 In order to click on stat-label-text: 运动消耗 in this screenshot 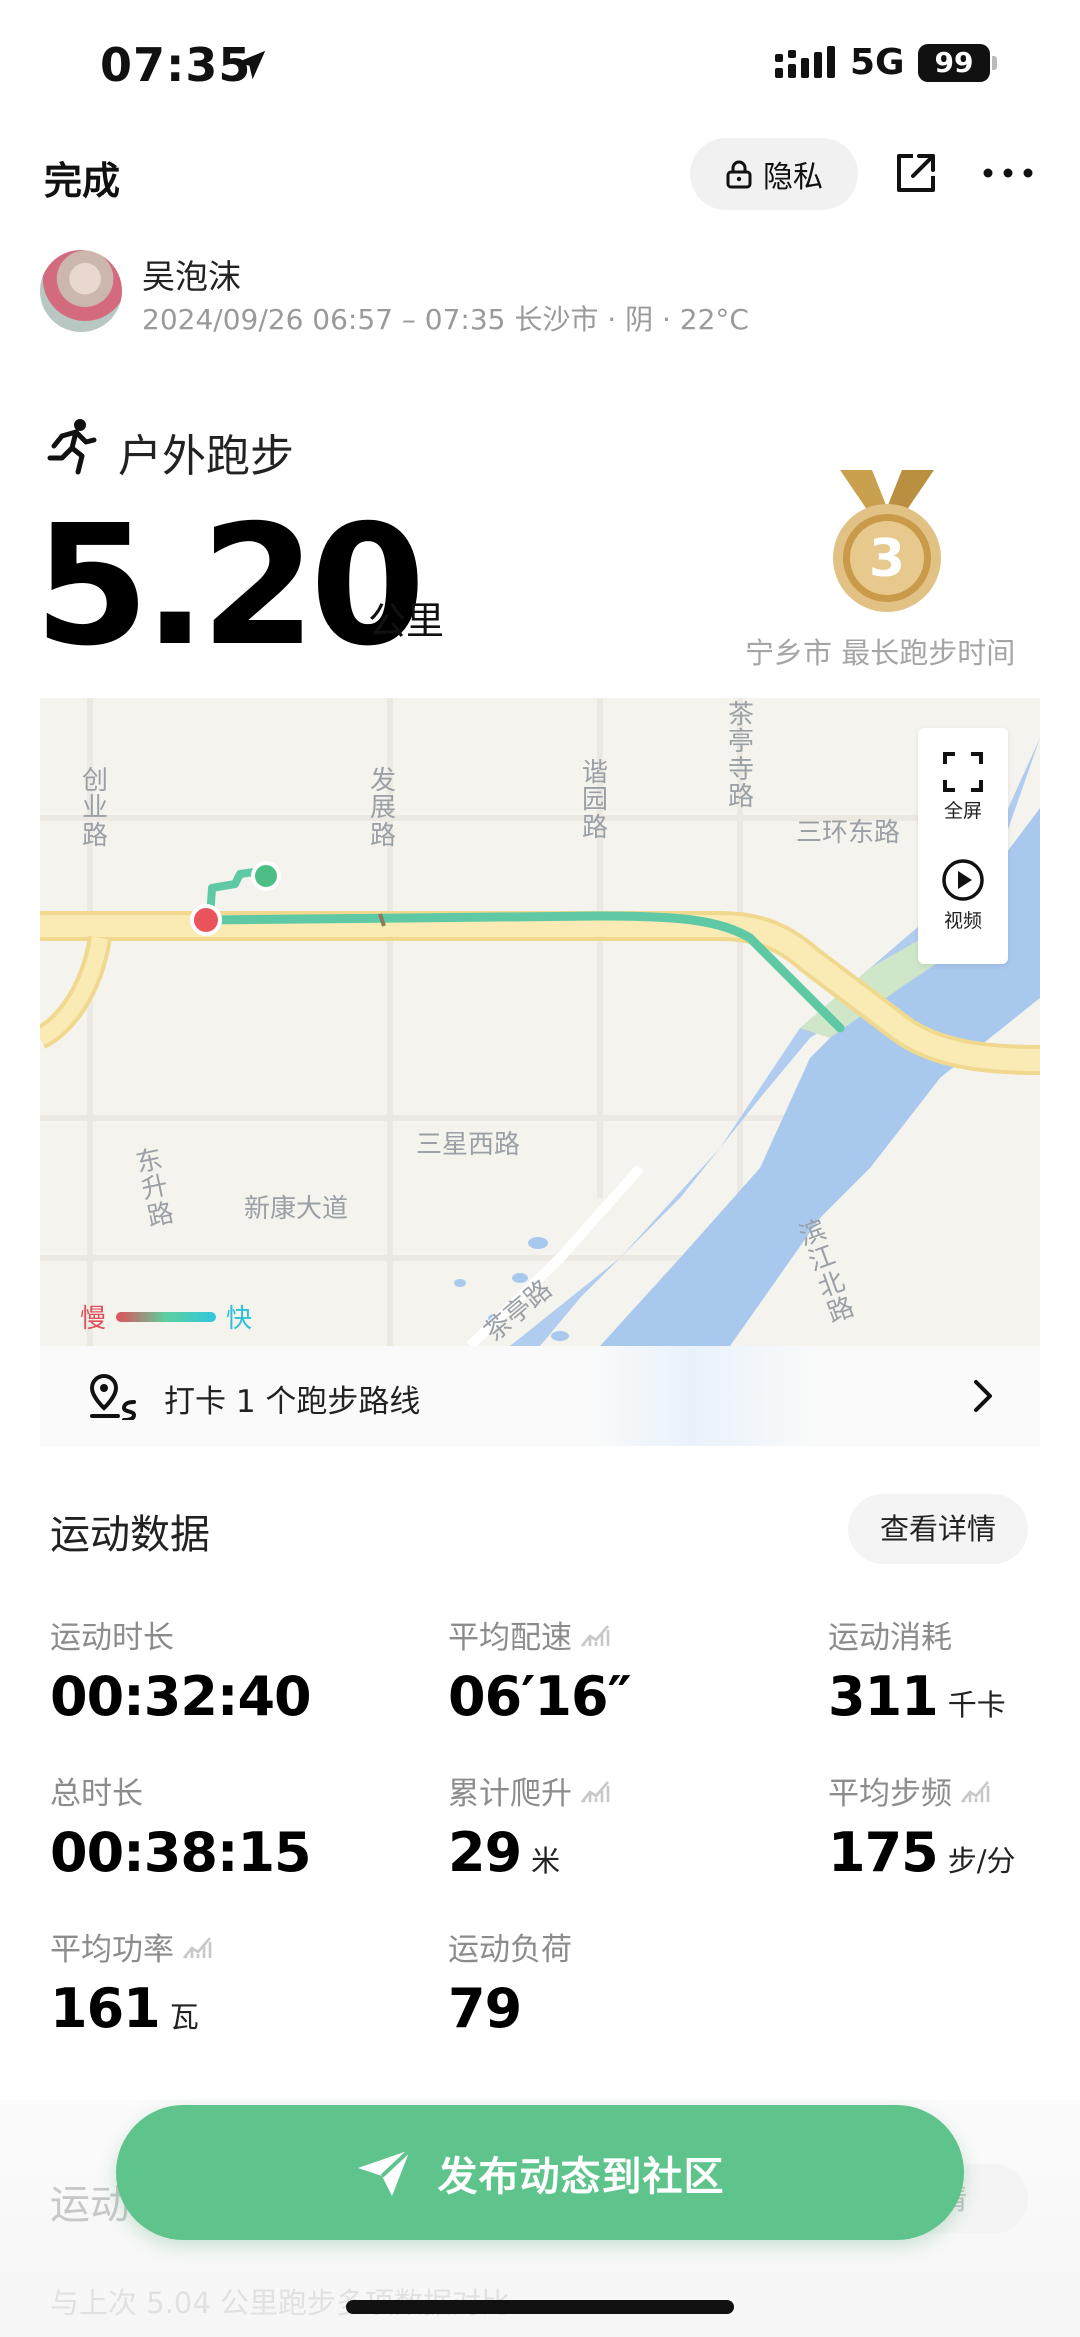, I will do `click(890, 1638)`.